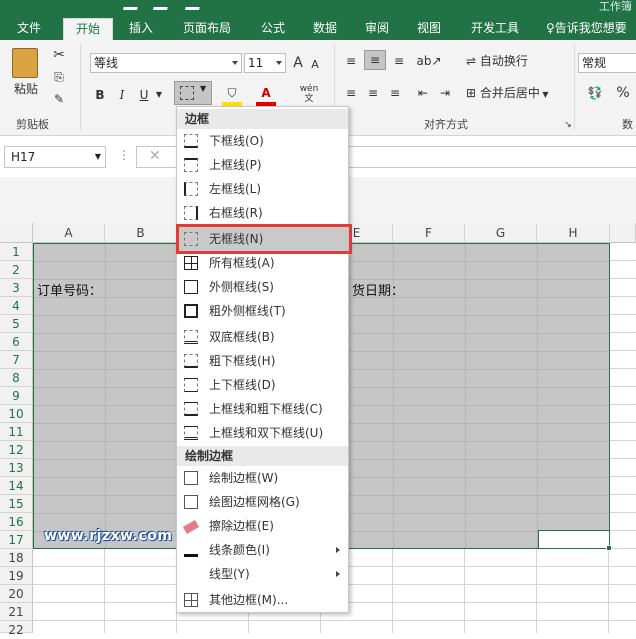 This screenshot has height=639, width=636. What do you see at coordinates (573, 233) in the screenshot?
I see `col-header-h: H` at bounding box center [573, 233].